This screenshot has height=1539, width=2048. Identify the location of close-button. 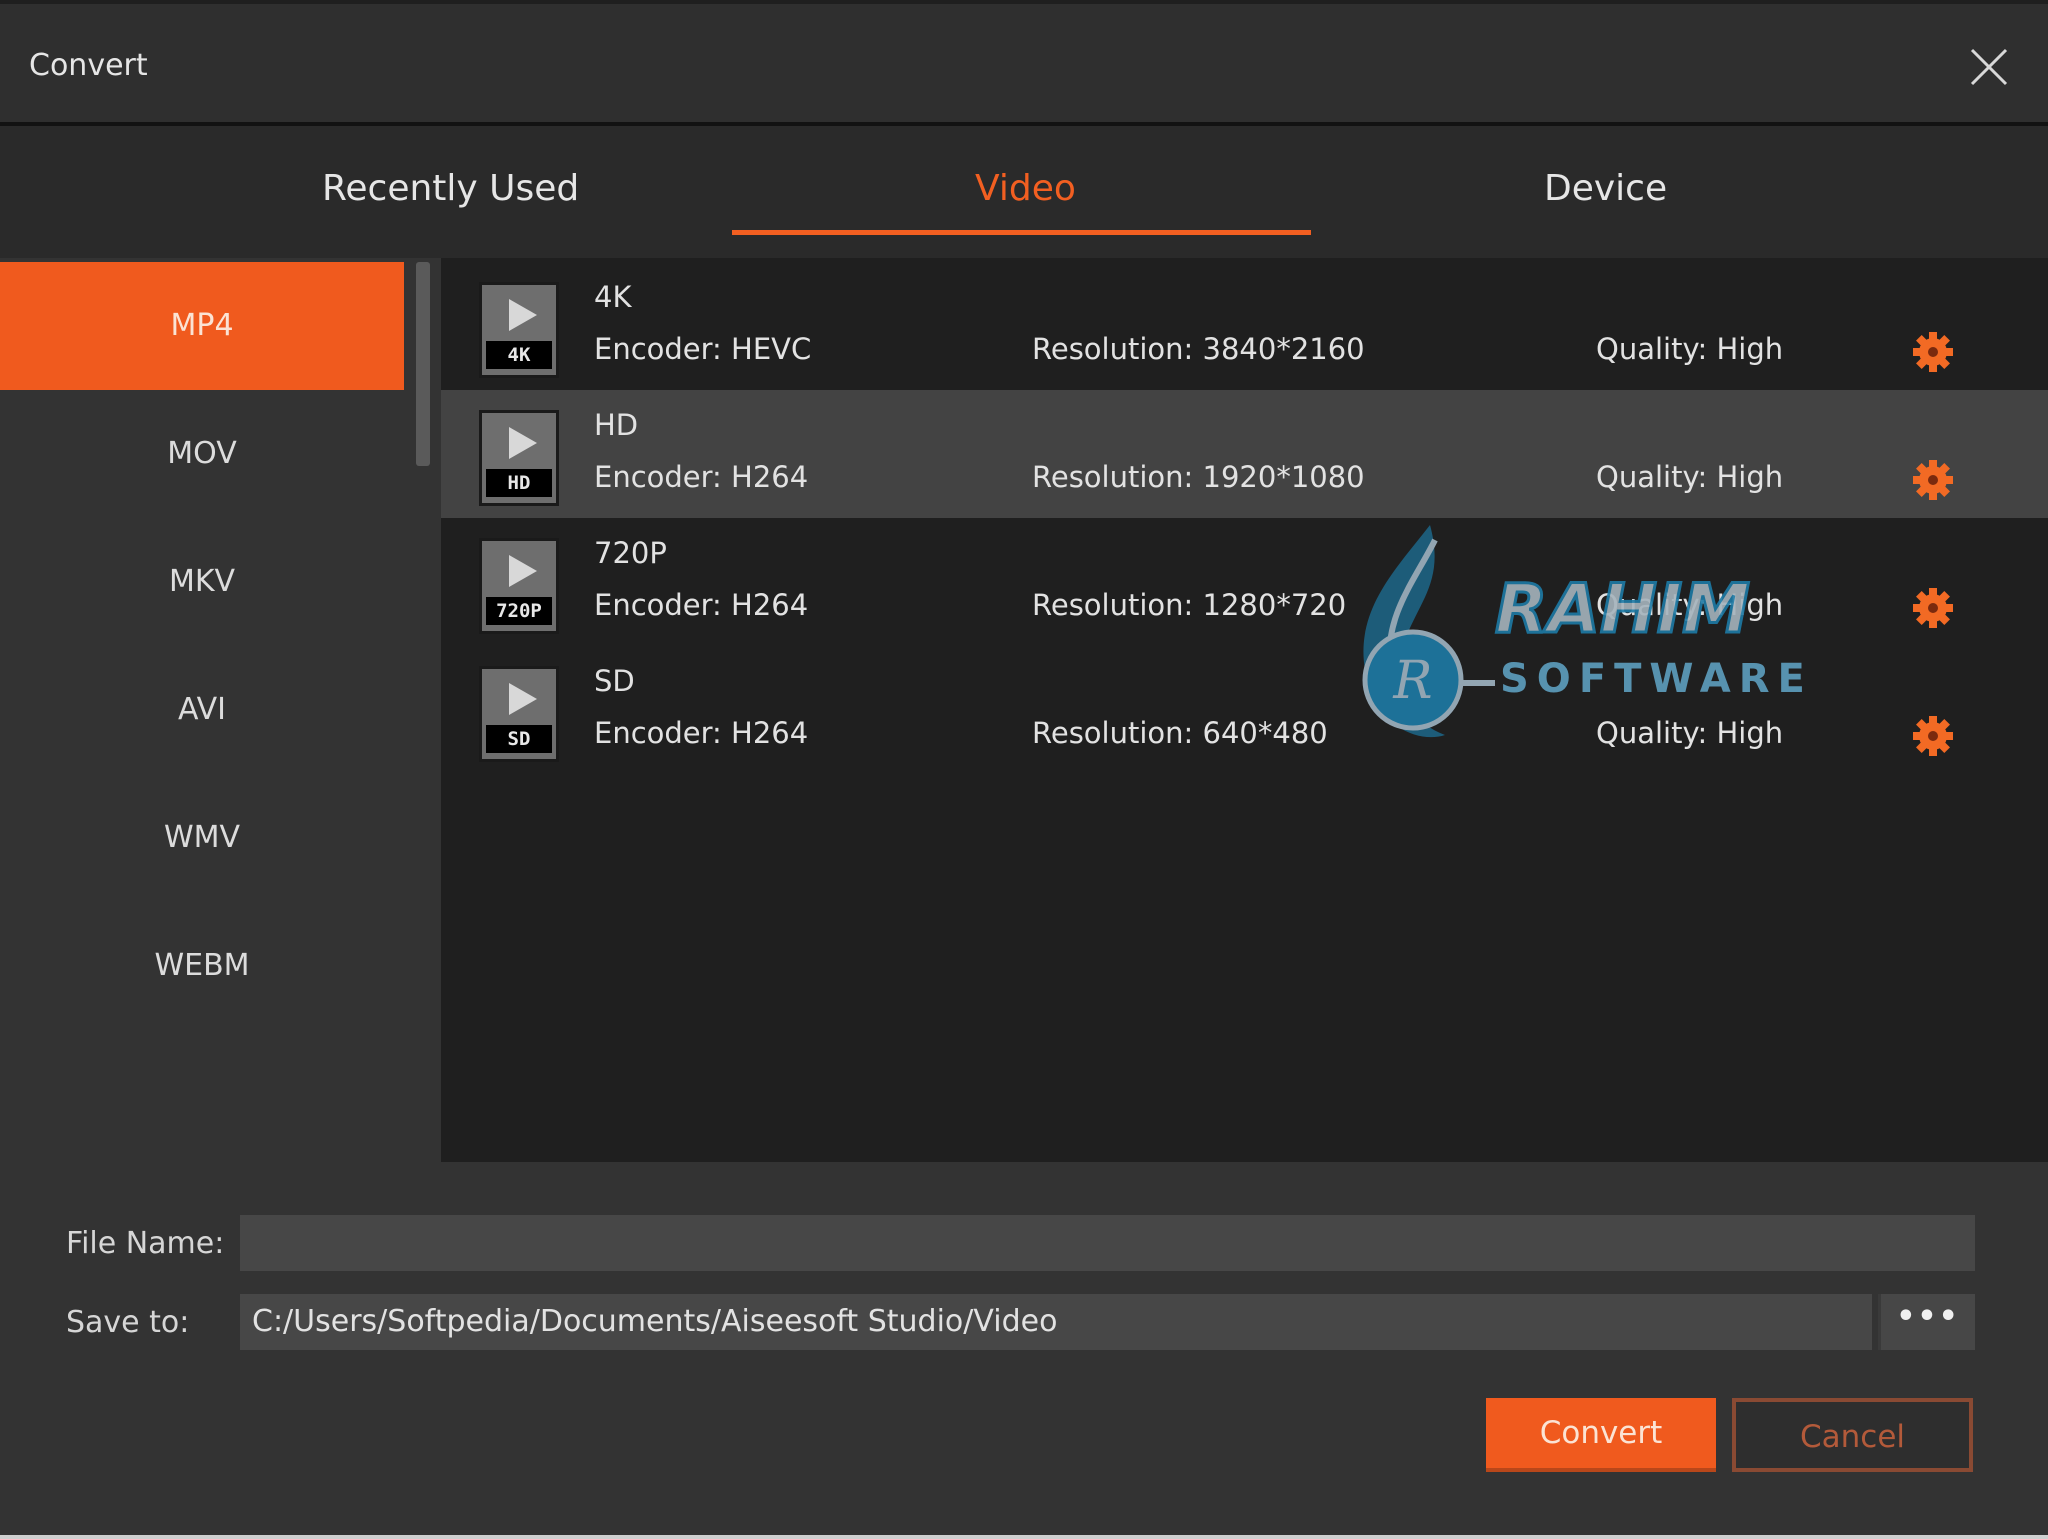
(1989, 67).